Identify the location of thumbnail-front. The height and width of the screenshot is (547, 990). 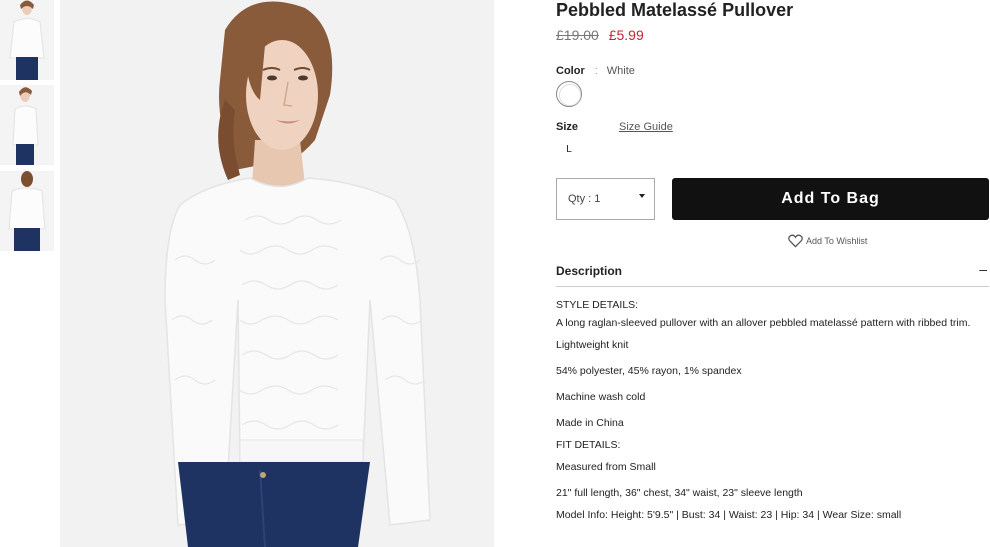
(27, 40).